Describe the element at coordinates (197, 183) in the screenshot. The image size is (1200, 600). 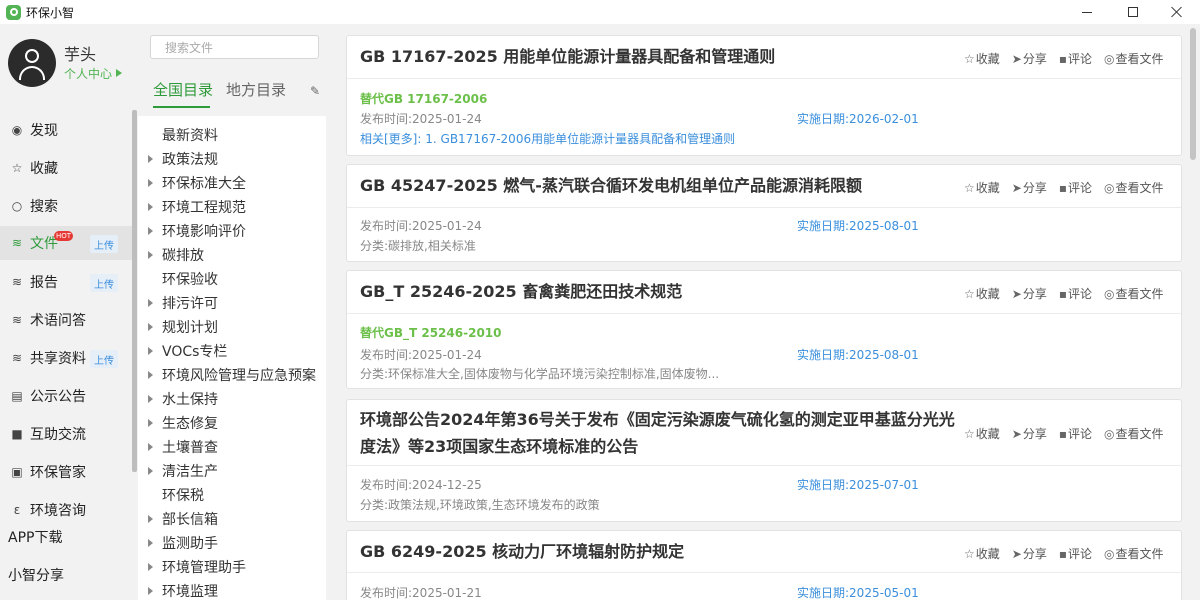
I see `catalog-item: 环保标准大全` at that location.